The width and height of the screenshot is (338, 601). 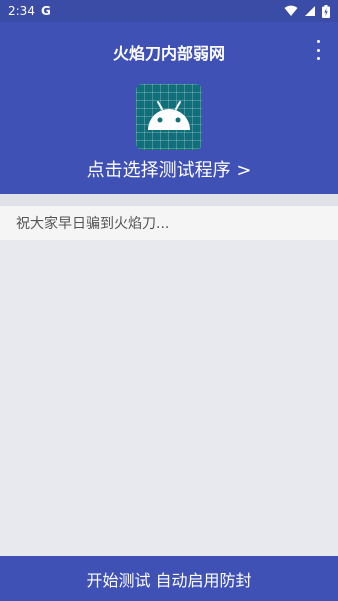 I want to click on google-g-icon: G, so click(x=45, y=11).